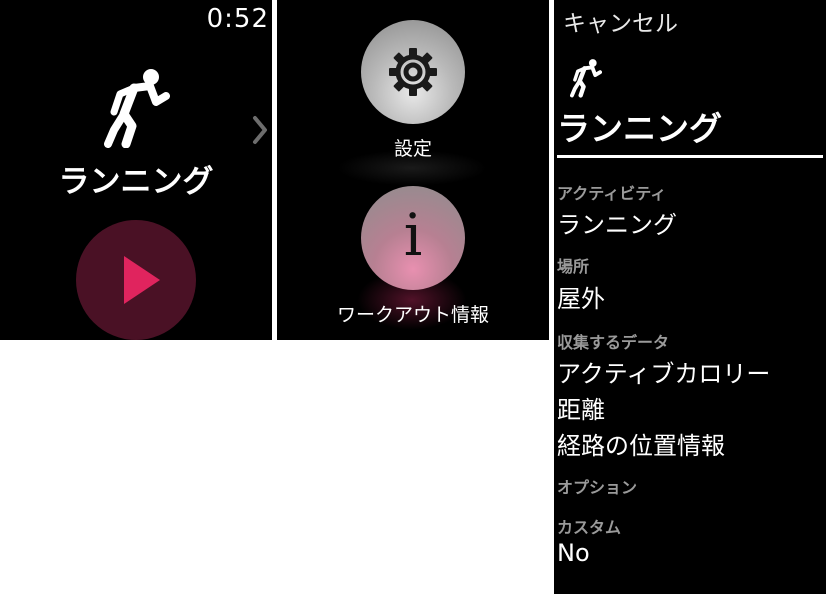  Describe the element at coordinates (142, 280) in the screenshot. I see `play-icon` at that location.